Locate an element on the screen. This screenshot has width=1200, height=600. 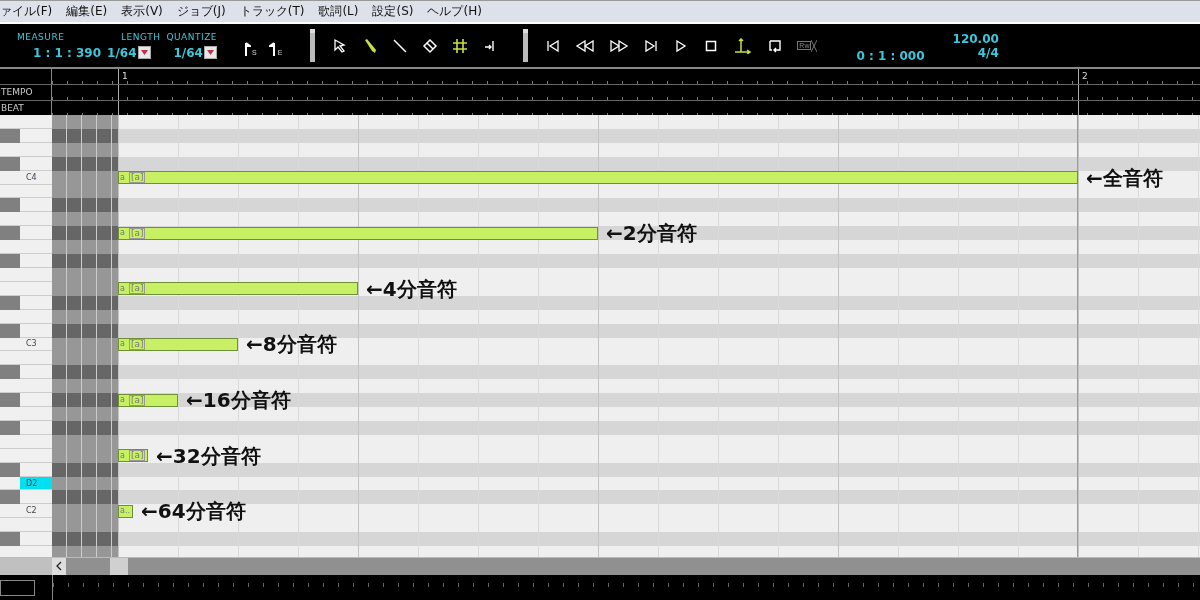
menu-item: ヘルプ(H) is located at coordinates (454, 11).